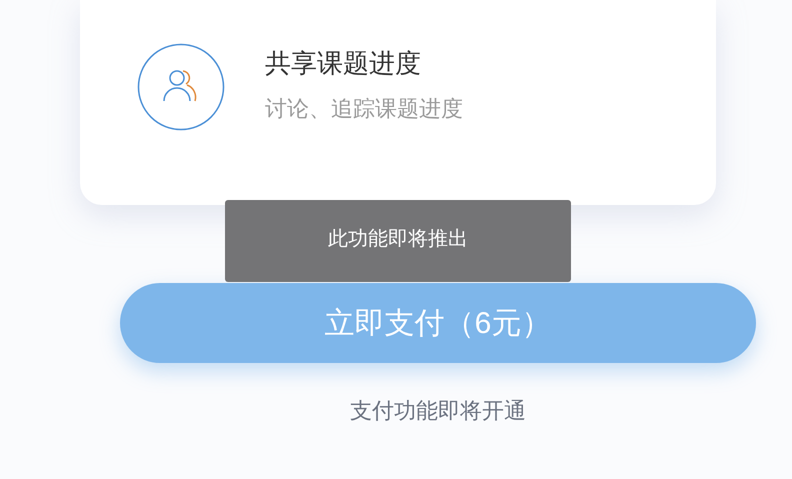 Image resolution: width=792 pixels, height=479 pixels. What do you see at coordinates (343, 63) in the screenshot?
I see `card-title: 共享课题进度` at bounding box center [343, 63].